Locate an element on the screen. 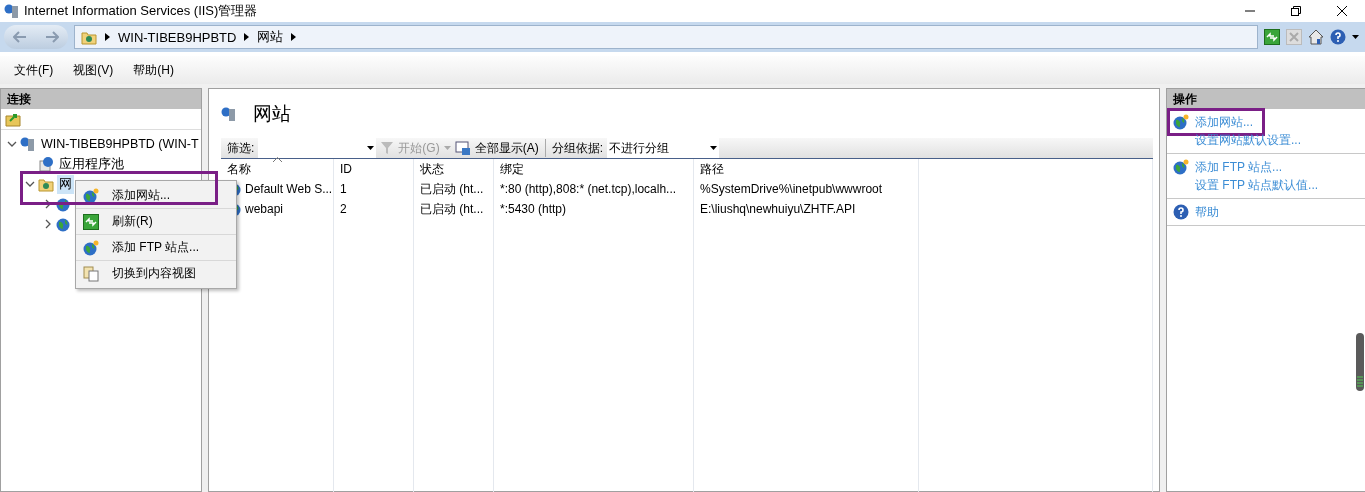 The width and height of the screenshot is (1365, 492). column-header: ID is located at coordinates (374, 169).